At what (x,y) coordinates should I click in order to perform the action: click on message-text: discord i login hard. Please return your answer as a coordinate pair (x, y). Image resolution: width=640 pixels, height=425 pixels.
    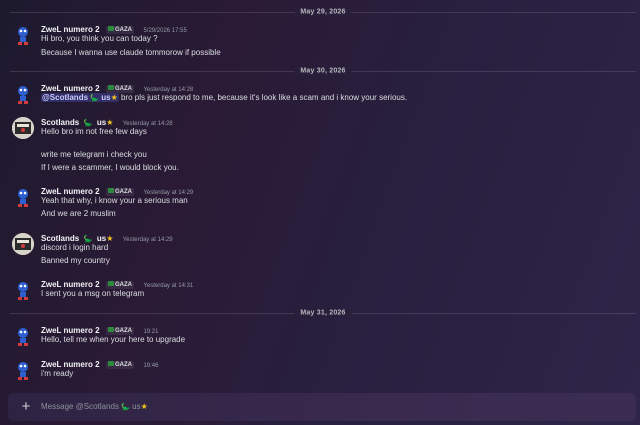
    Looking at the image, I should click on (75, 247).